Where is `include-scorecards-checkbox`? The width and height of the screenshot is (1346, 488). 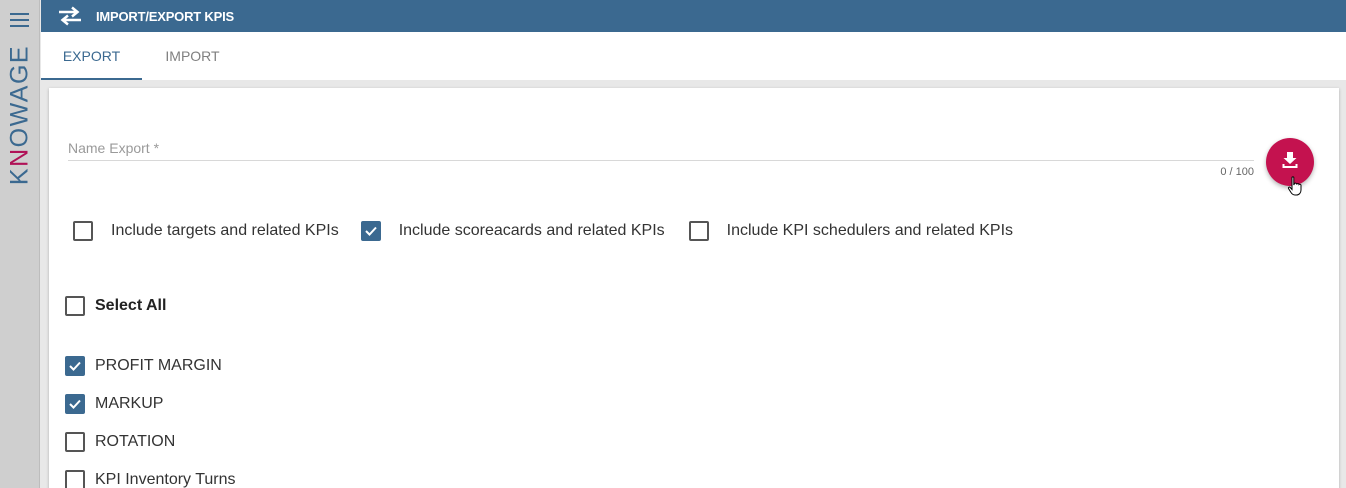
include-scorecards-checkbox is located at coordinates (370, 231).